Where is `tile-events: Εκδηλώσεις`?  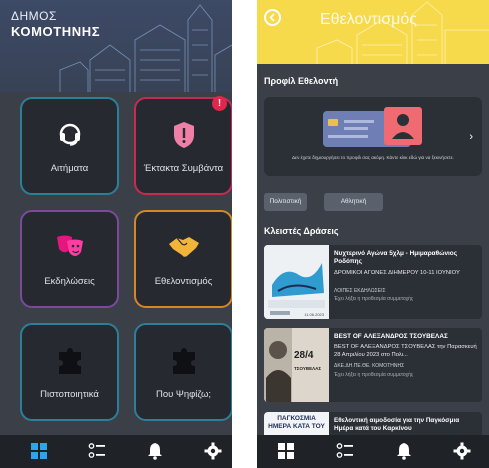
tile-events: Εκδηλώσεις is located at coordinates (69, 259).